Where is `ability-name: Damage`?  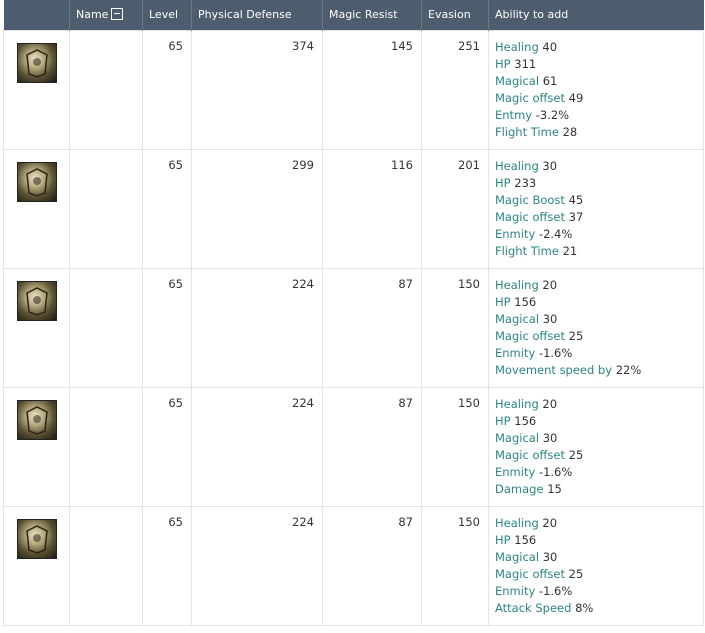
ability-name: Damage is located at coordinates (519, 489).